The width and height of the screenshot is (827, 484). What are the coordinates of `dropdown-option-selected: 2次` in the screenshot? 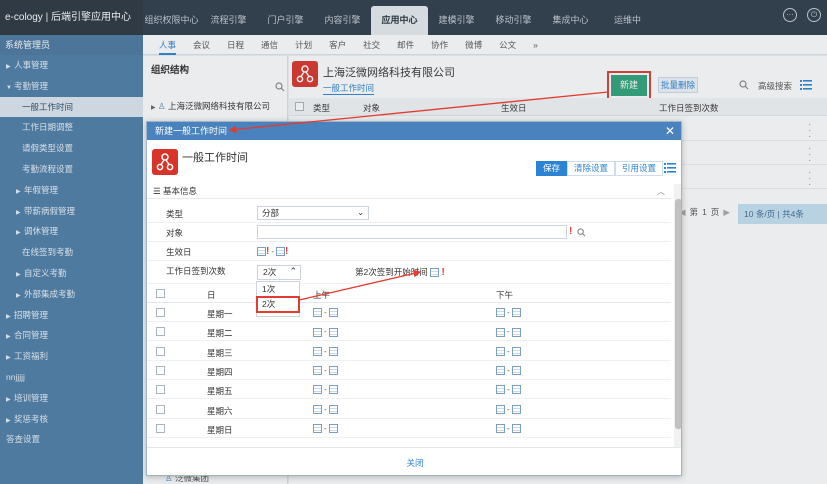 It's located at (278, 304).